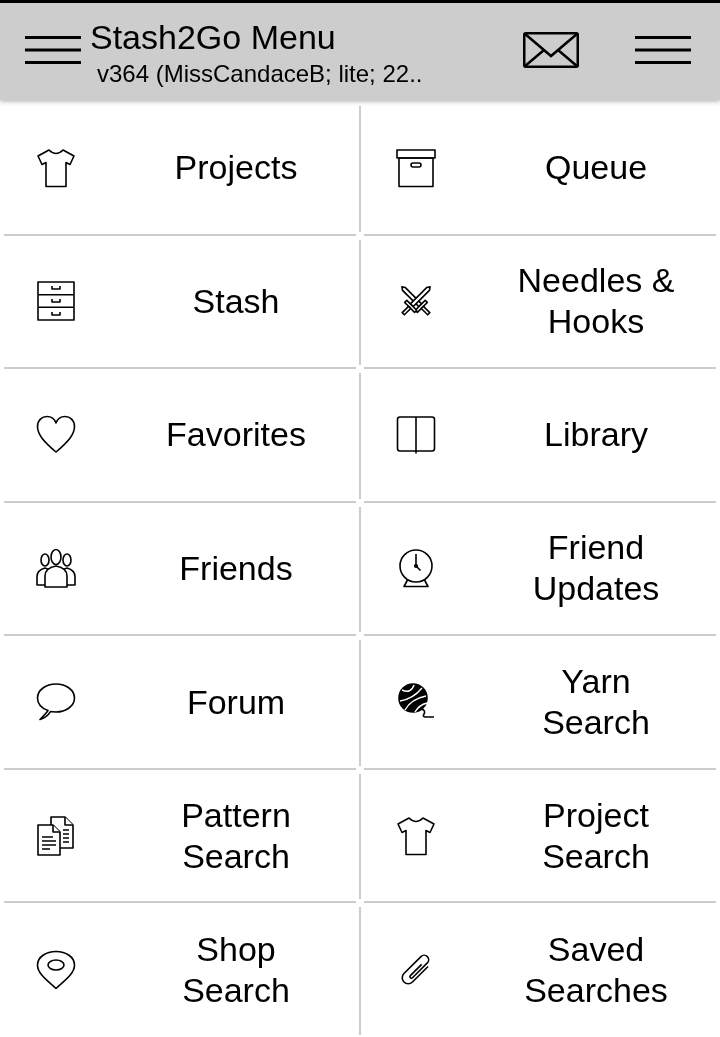 This screenshot has height=1037, width=720. I want to click on map-pin-icon, so click(56, 970).